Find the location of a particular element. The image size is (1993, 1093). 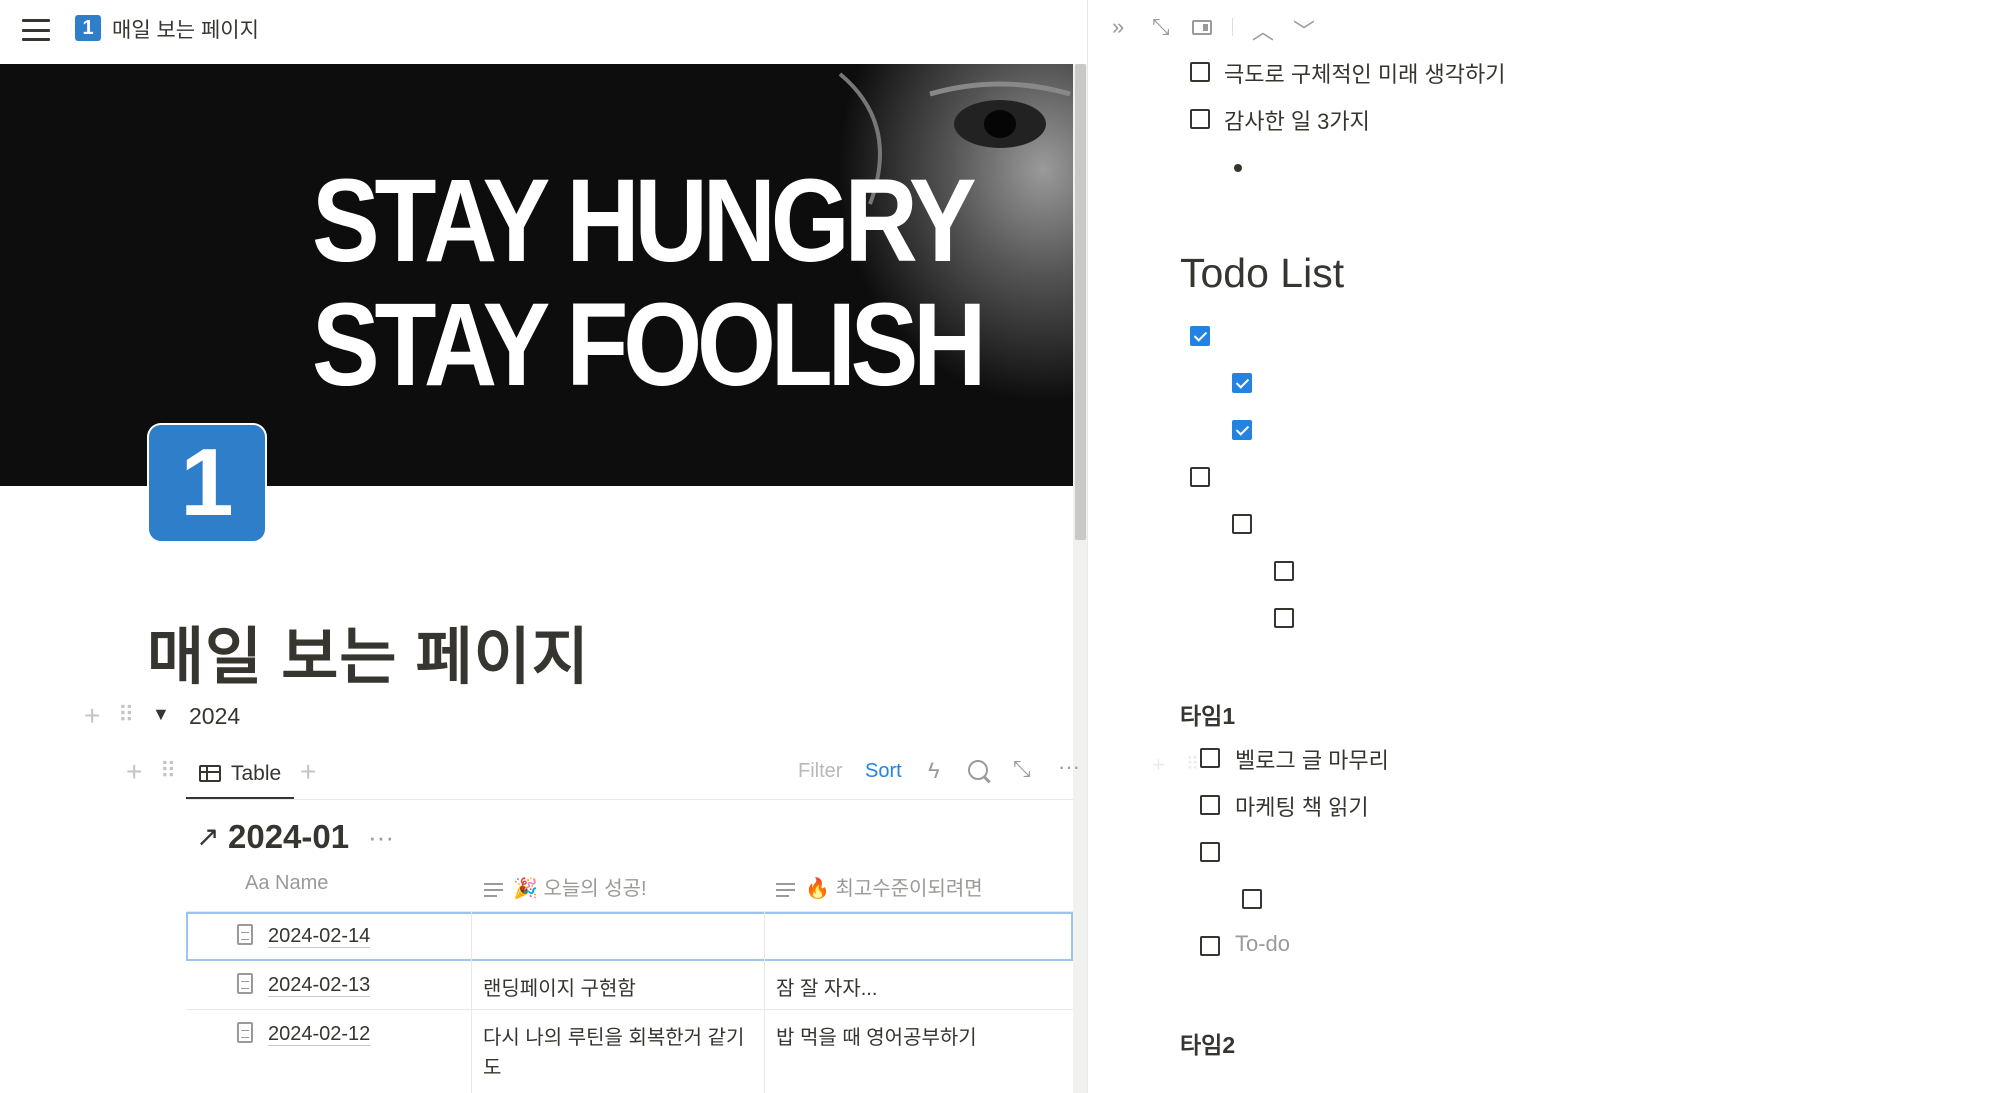

open-full-page-icon: ⤡ is located at coordinates (1161, 27).